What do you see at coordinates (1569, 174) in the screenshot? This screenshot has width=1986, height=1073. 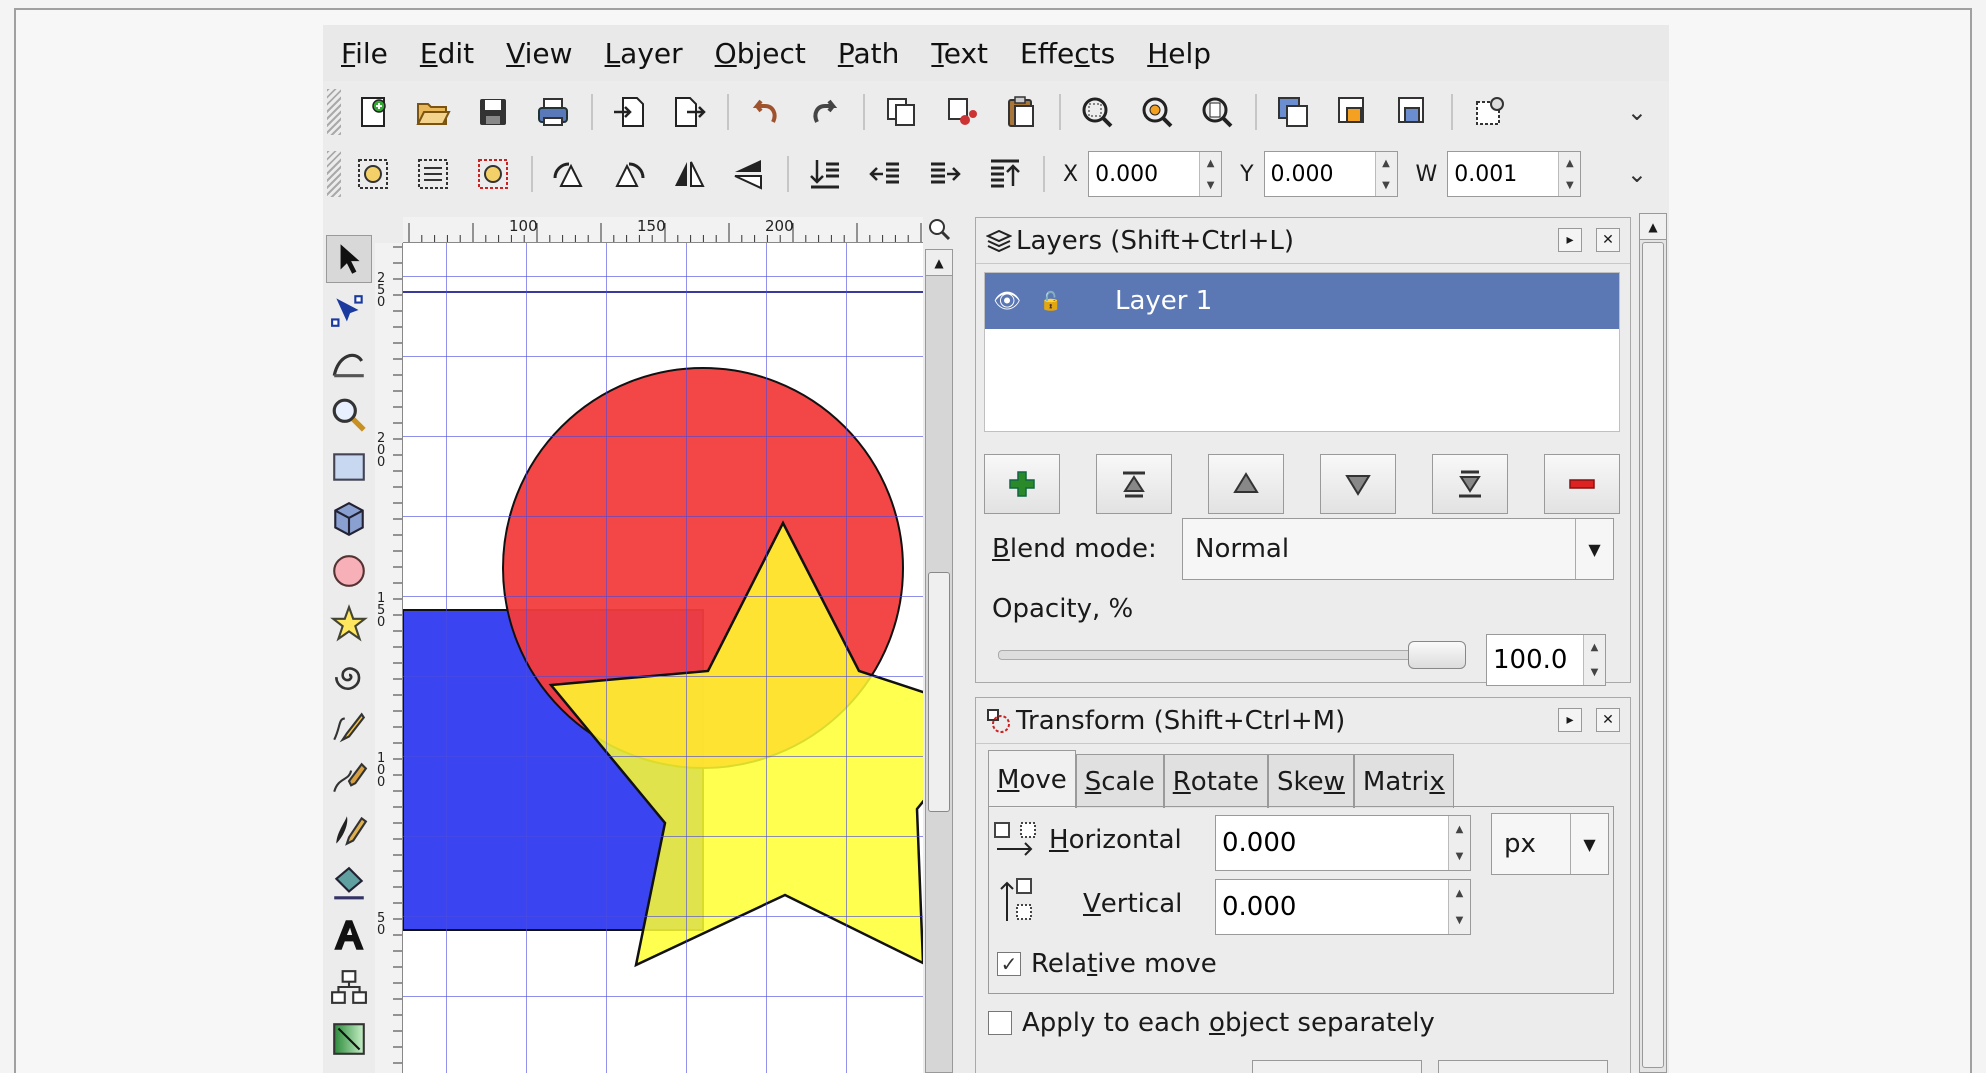 I see `w-spin-arrows: ▲ ▼` at bounding box center [1569, 174].